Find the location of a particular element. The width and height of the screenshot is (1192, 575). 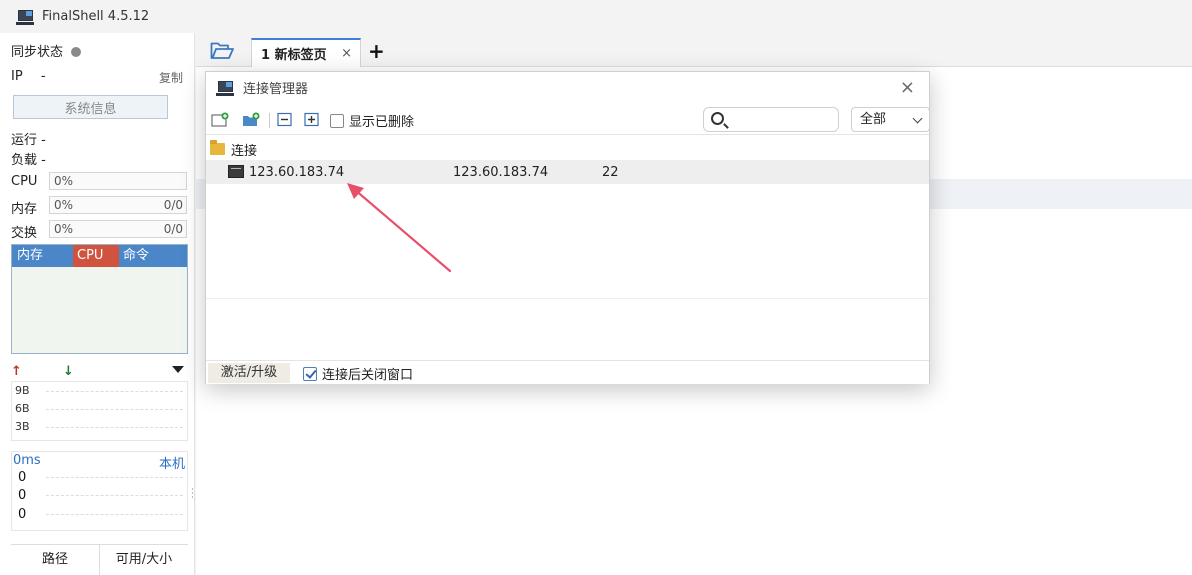

dialog-close-icon: × is located at coordinates (907, 87).